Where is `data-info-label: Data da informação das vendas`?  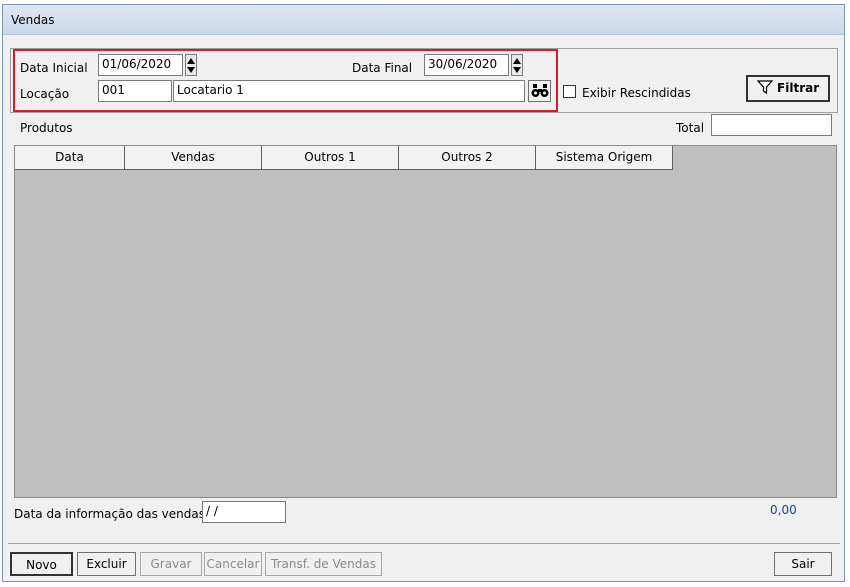 data-info-label: Data da informação das vendas is located at coordinates (109, 514).